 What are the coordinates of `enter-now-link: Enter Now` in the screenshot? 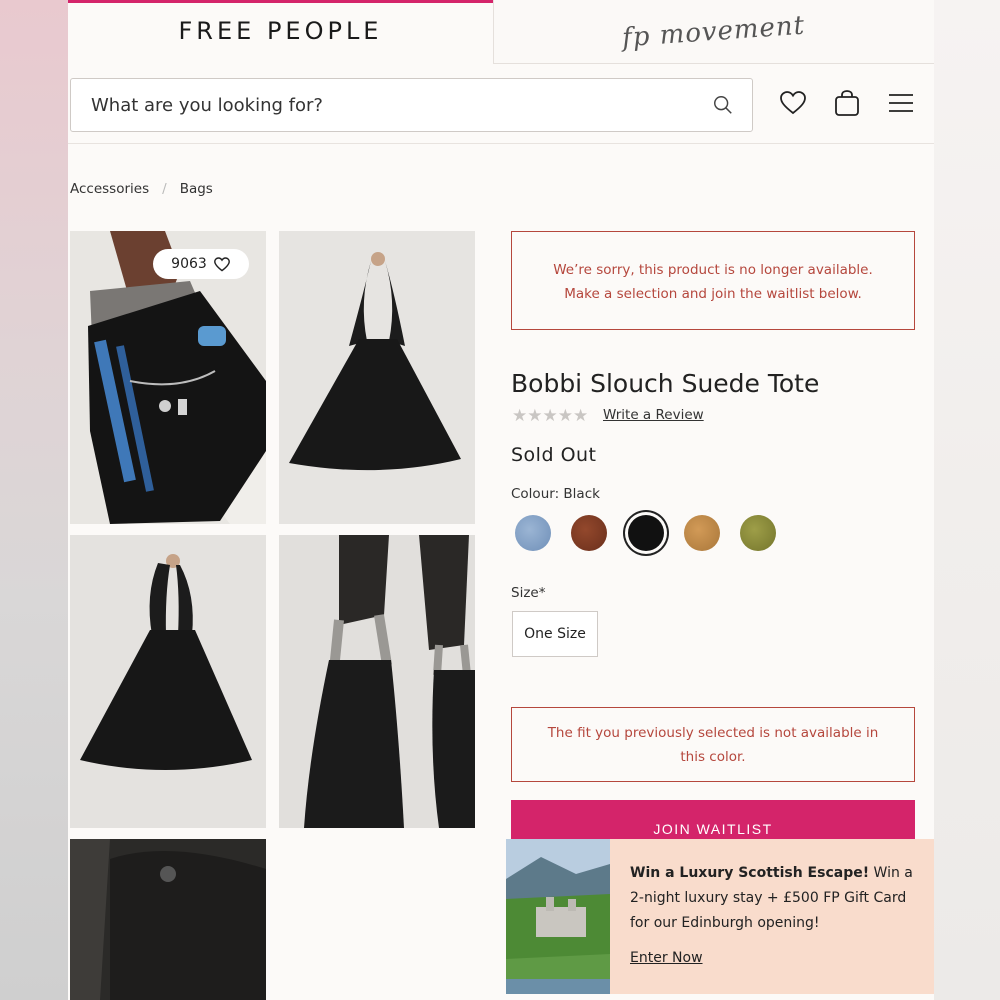 It's located at (775, 958).